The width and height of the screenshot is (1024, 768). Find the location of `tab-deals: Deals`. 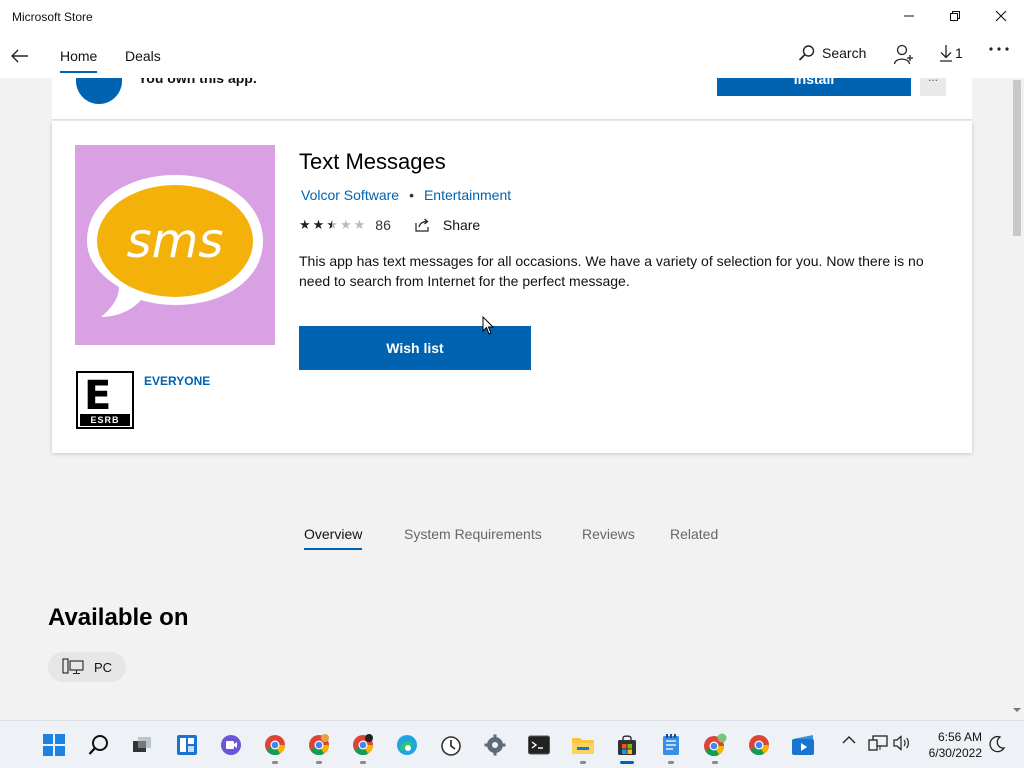

tab-deals: Deals is located at coordinates (143, 56).